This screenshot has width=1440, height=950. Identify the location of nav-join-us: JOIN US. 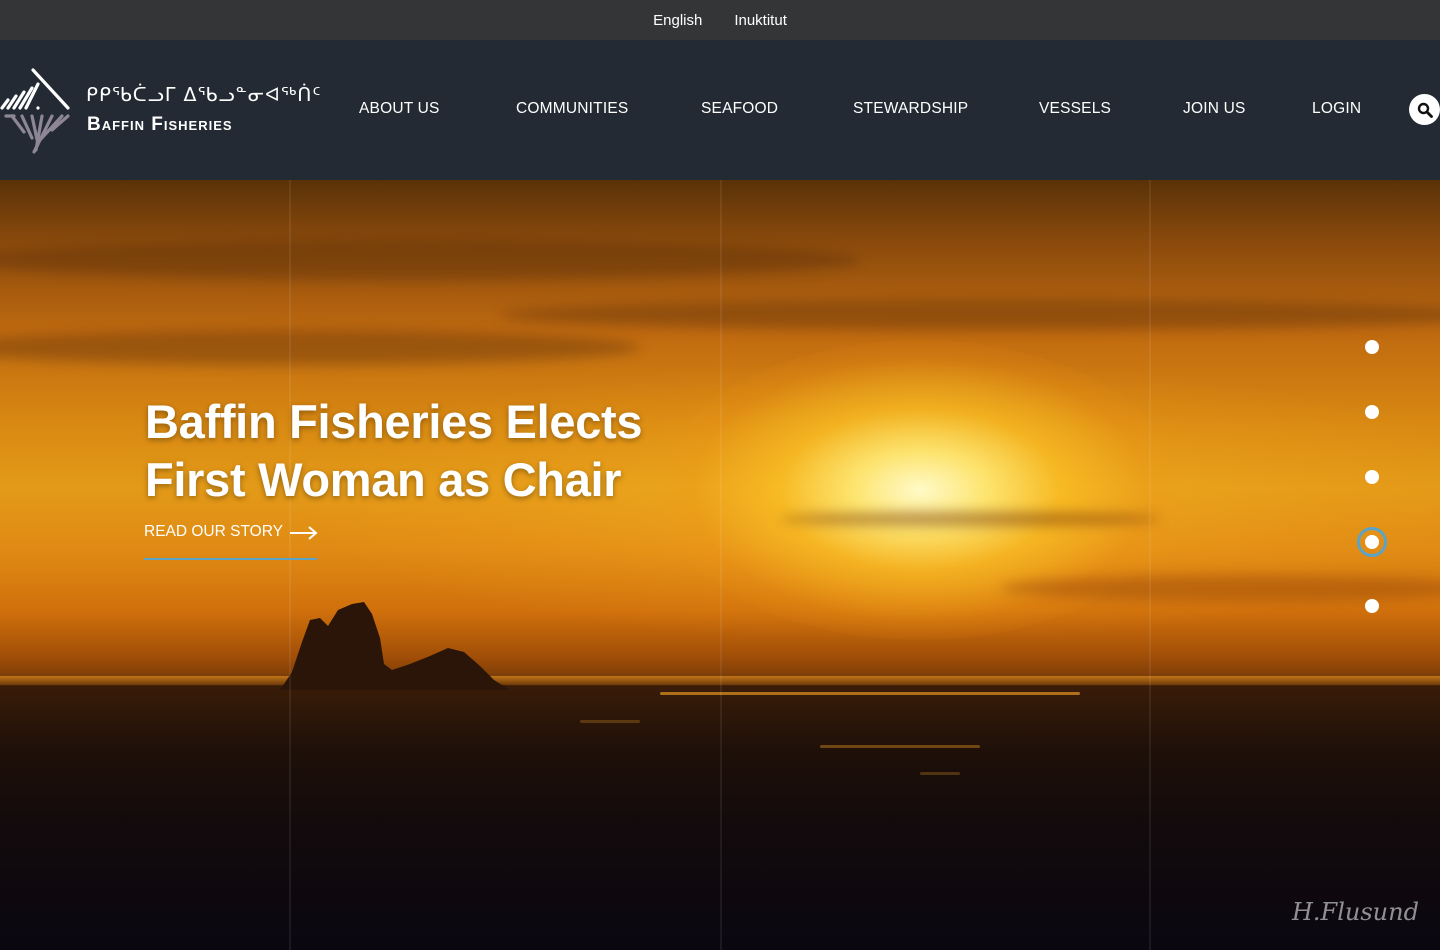
(1214, 109).